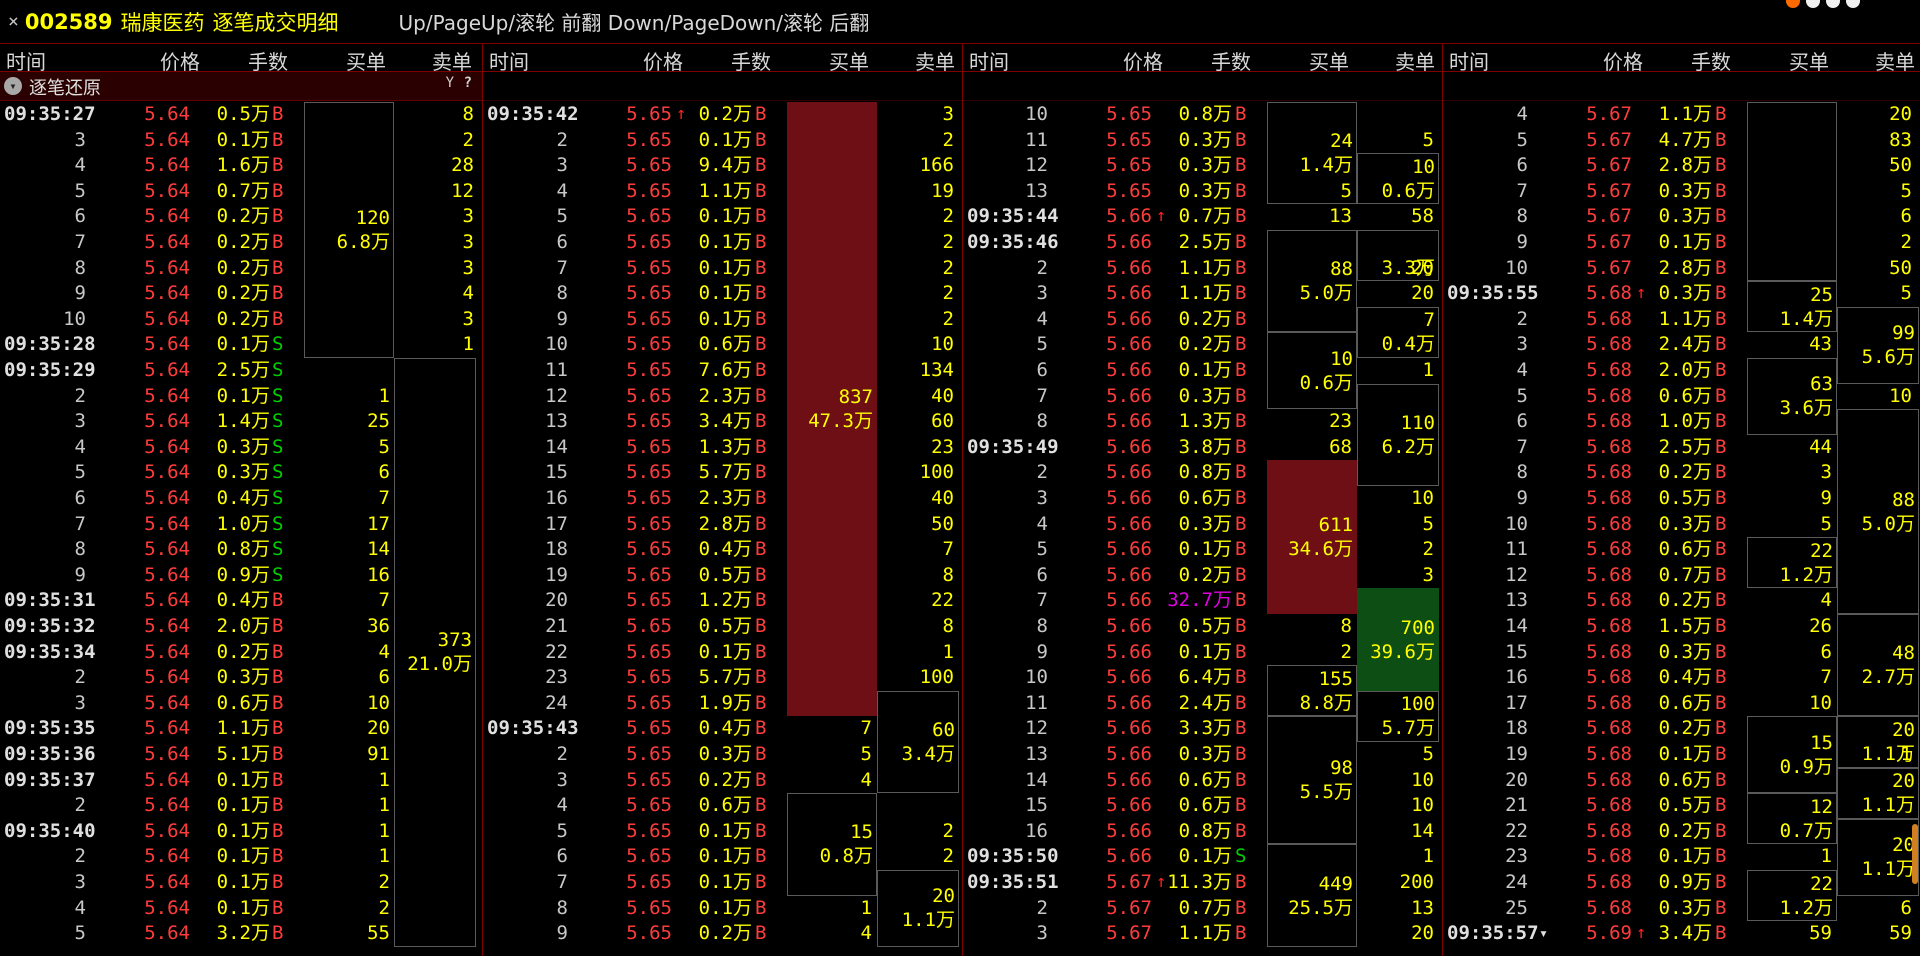 Image resolution: width=1920 pixels, height=956 pixels. I want to click on trade-time: 12, so click(556, 395).